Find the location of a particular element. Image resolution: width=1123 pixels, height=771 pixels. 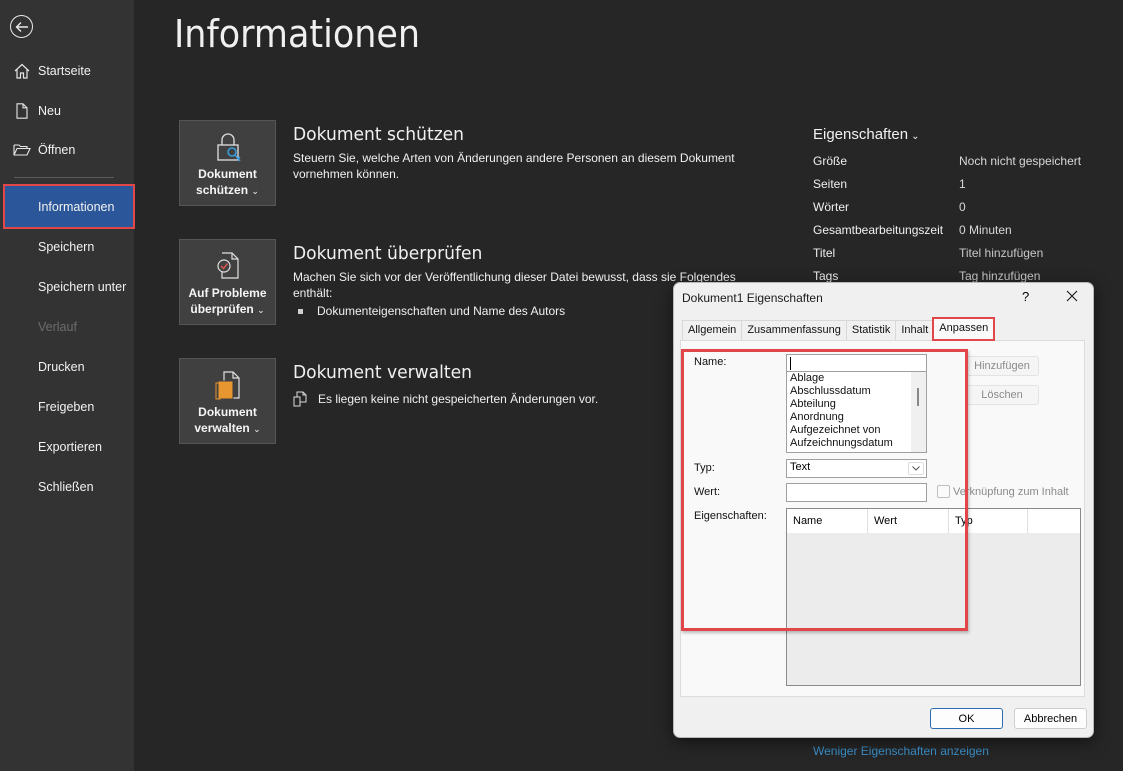

help-button: ? is located at coordinates (1025, 296).